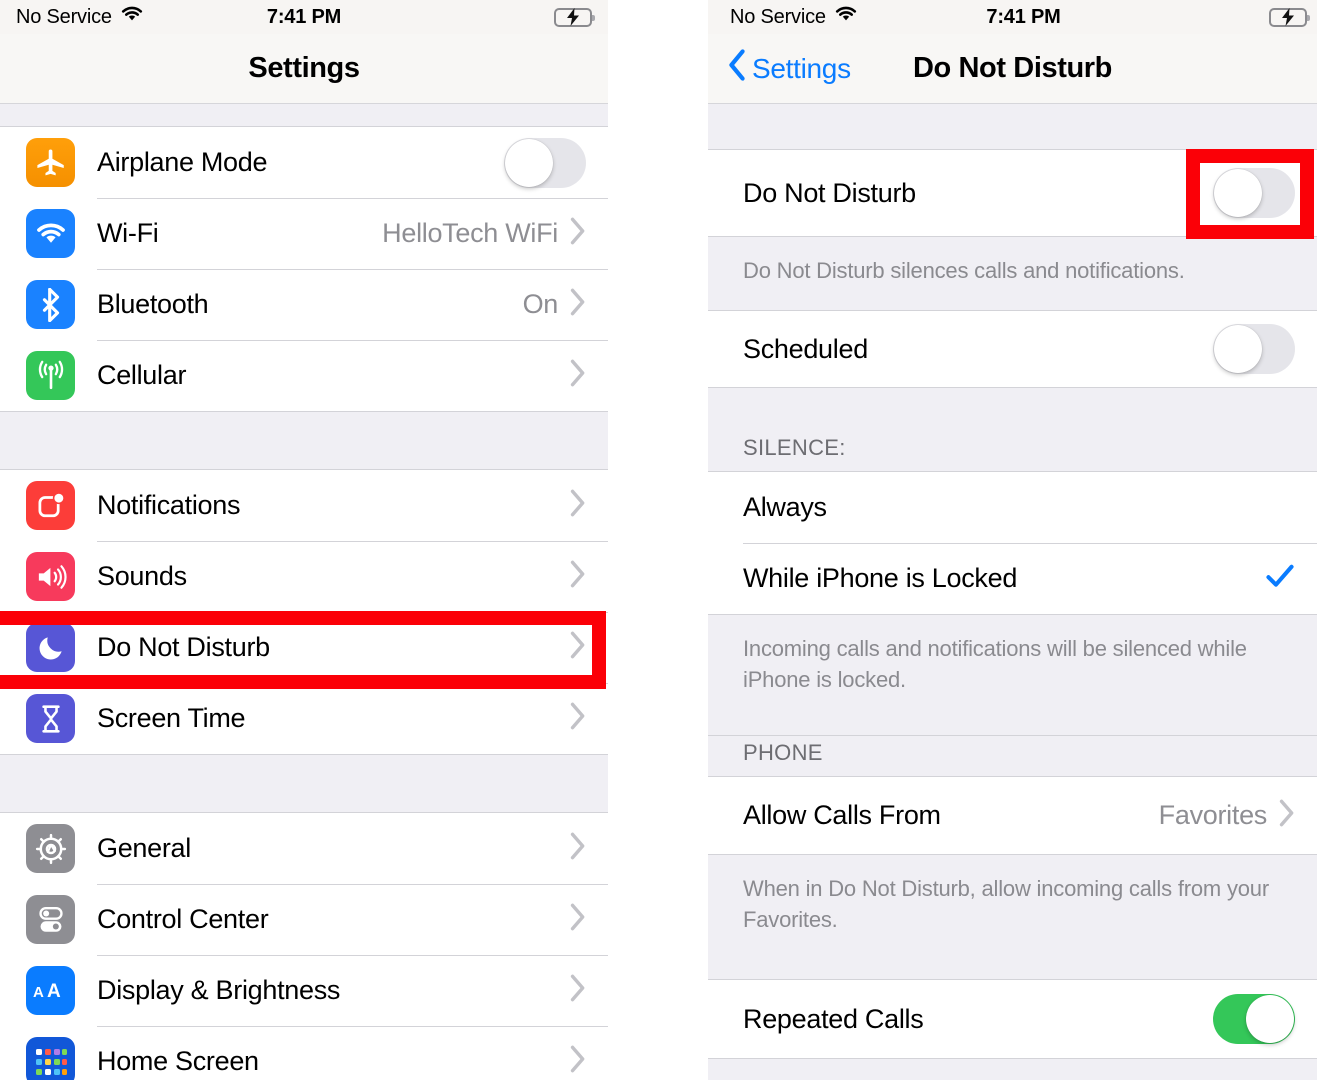  Describe the element at coordinates (182, 162) in the screenshot. I see `sidebar-item-label: Airplane Mode` at that location.